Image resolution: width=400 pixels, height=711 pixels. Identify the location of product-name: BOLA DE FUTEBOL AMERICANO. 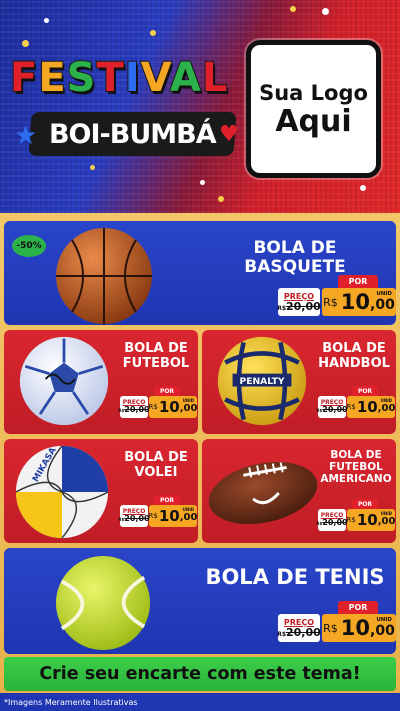
(356, 467).